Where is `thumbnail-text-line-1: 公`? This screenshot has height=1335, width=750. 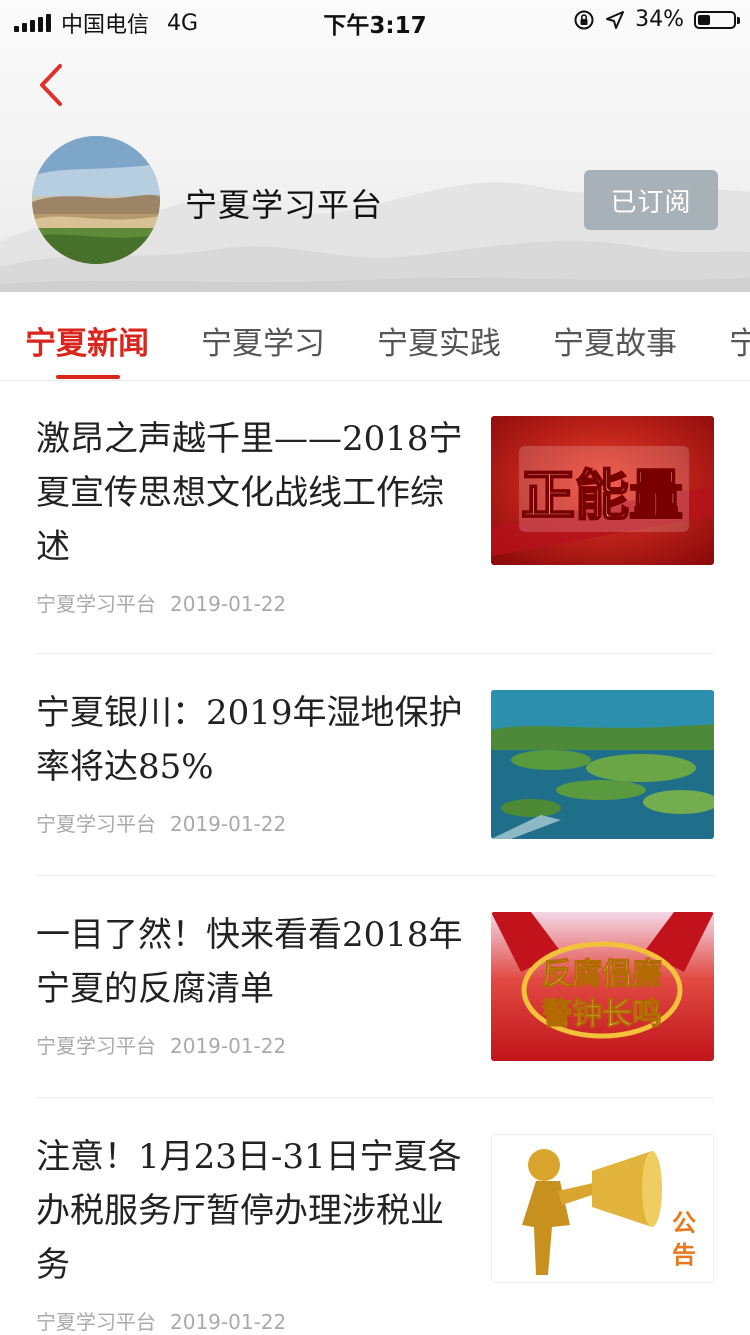 thumbnail-text-line-1: 公 is located at coordinates (684, 1223).